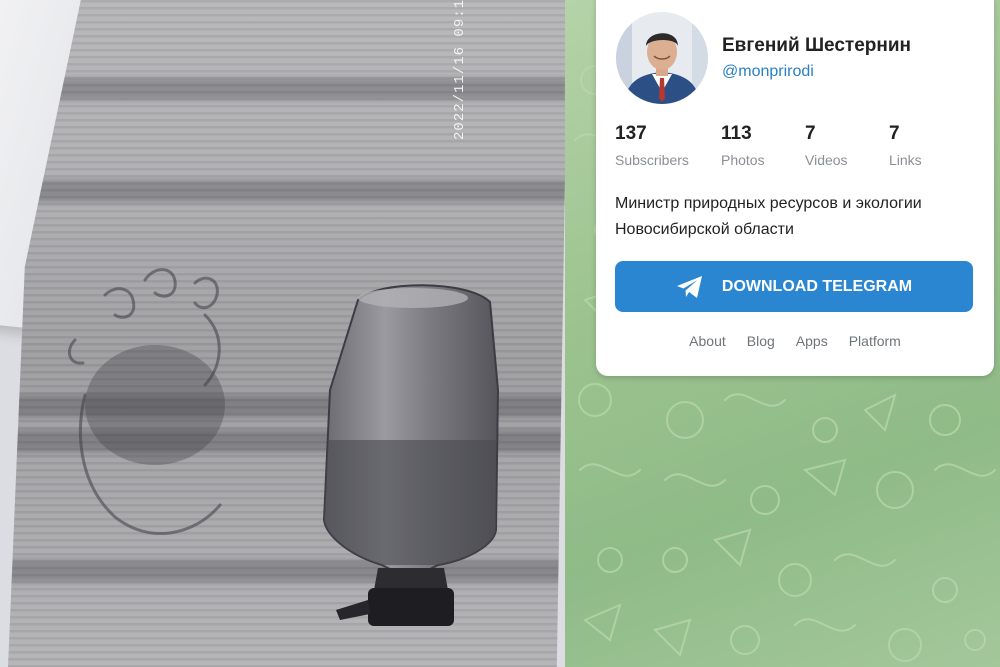 The image size is (1000, 667). What do you see at coordinates (875, 341) in the screenshot?
I see `footer-link-platform: Platform` at bounding box center [875, 341].